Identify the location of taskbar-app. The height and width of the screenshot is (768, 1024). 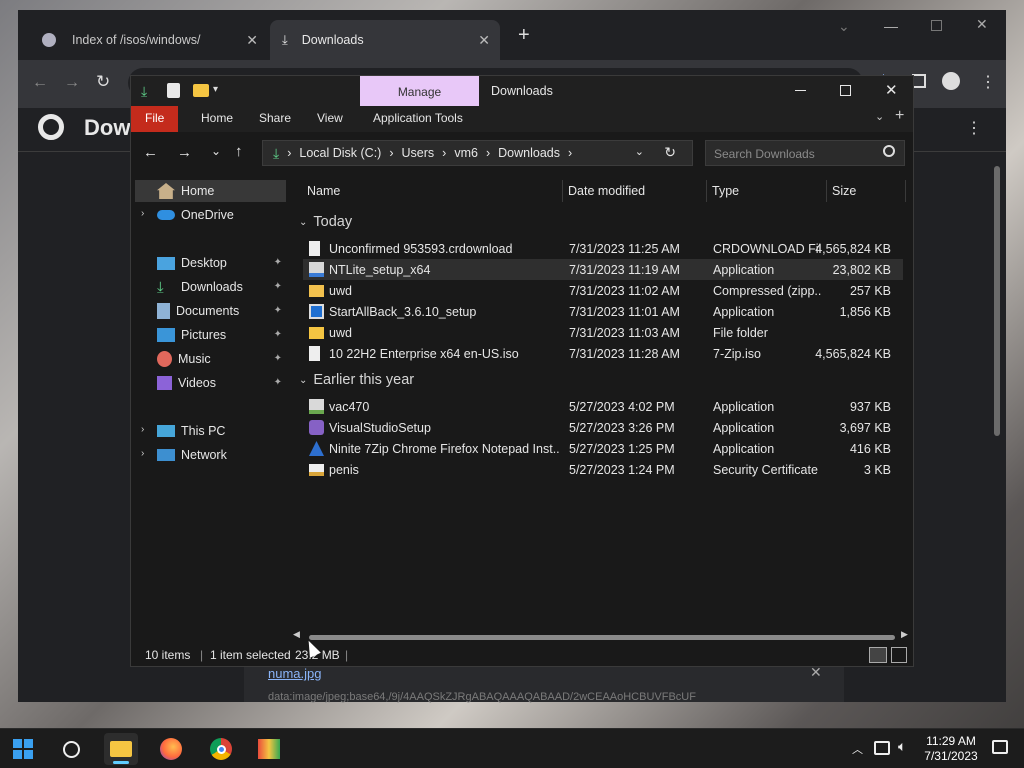
(269, 749).